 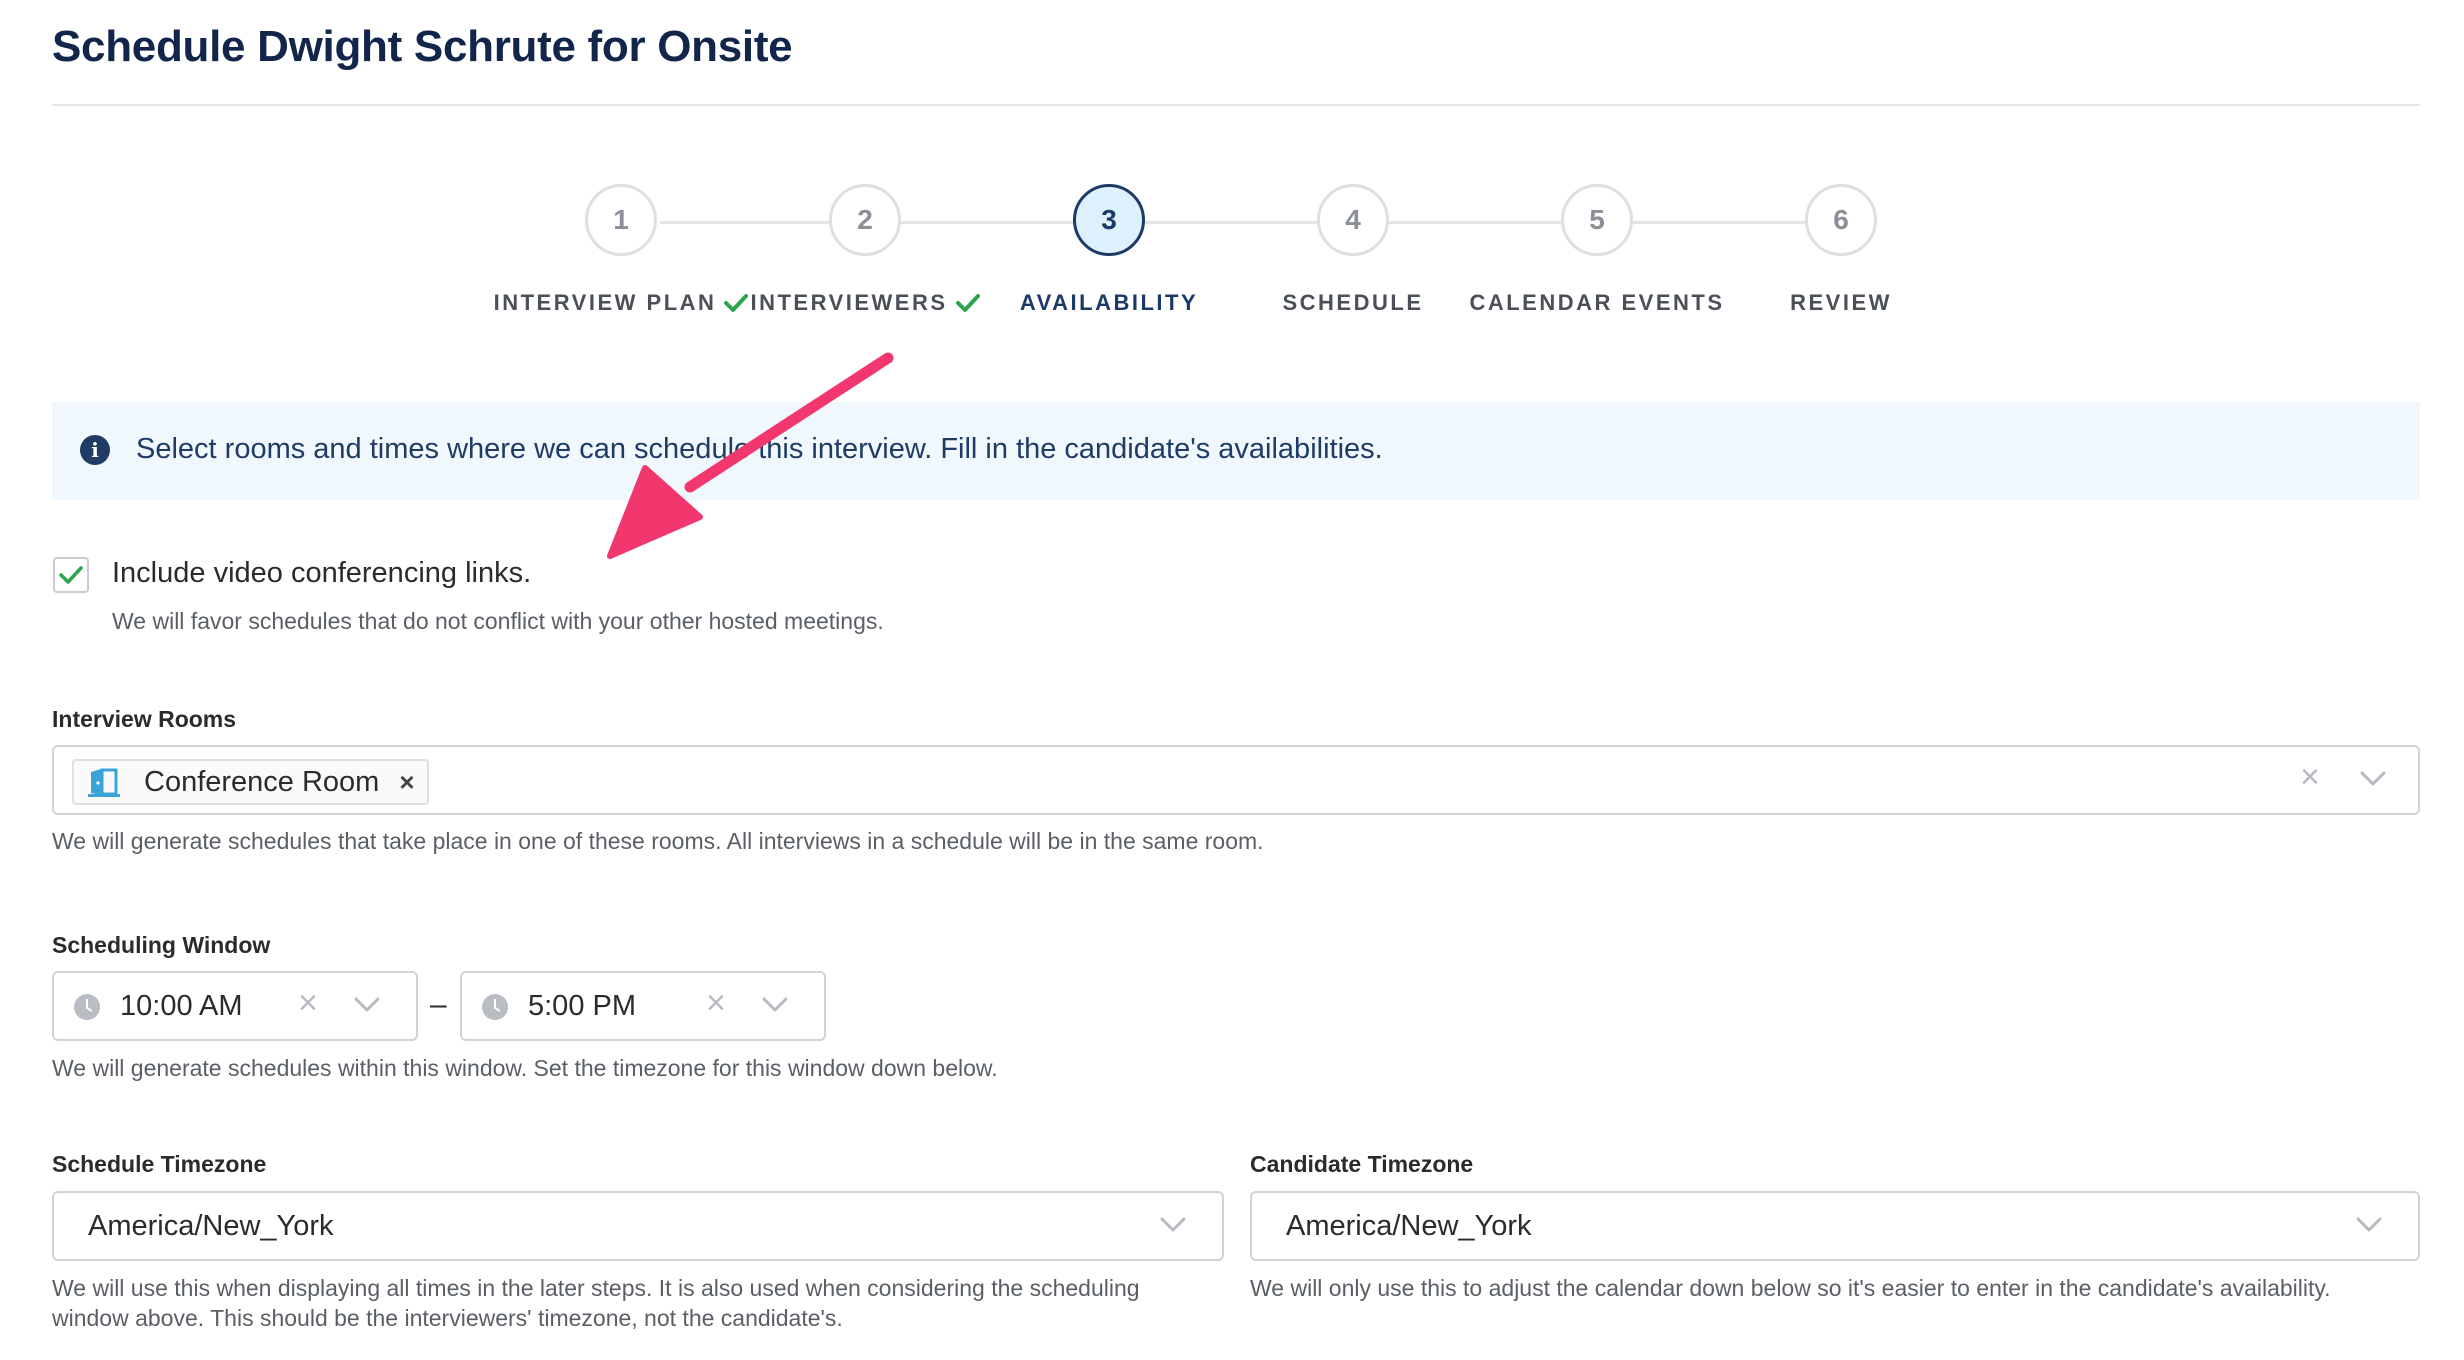 I want to click on video-conferencing-label: Include video conferencing links., so click(x=321, y=573).